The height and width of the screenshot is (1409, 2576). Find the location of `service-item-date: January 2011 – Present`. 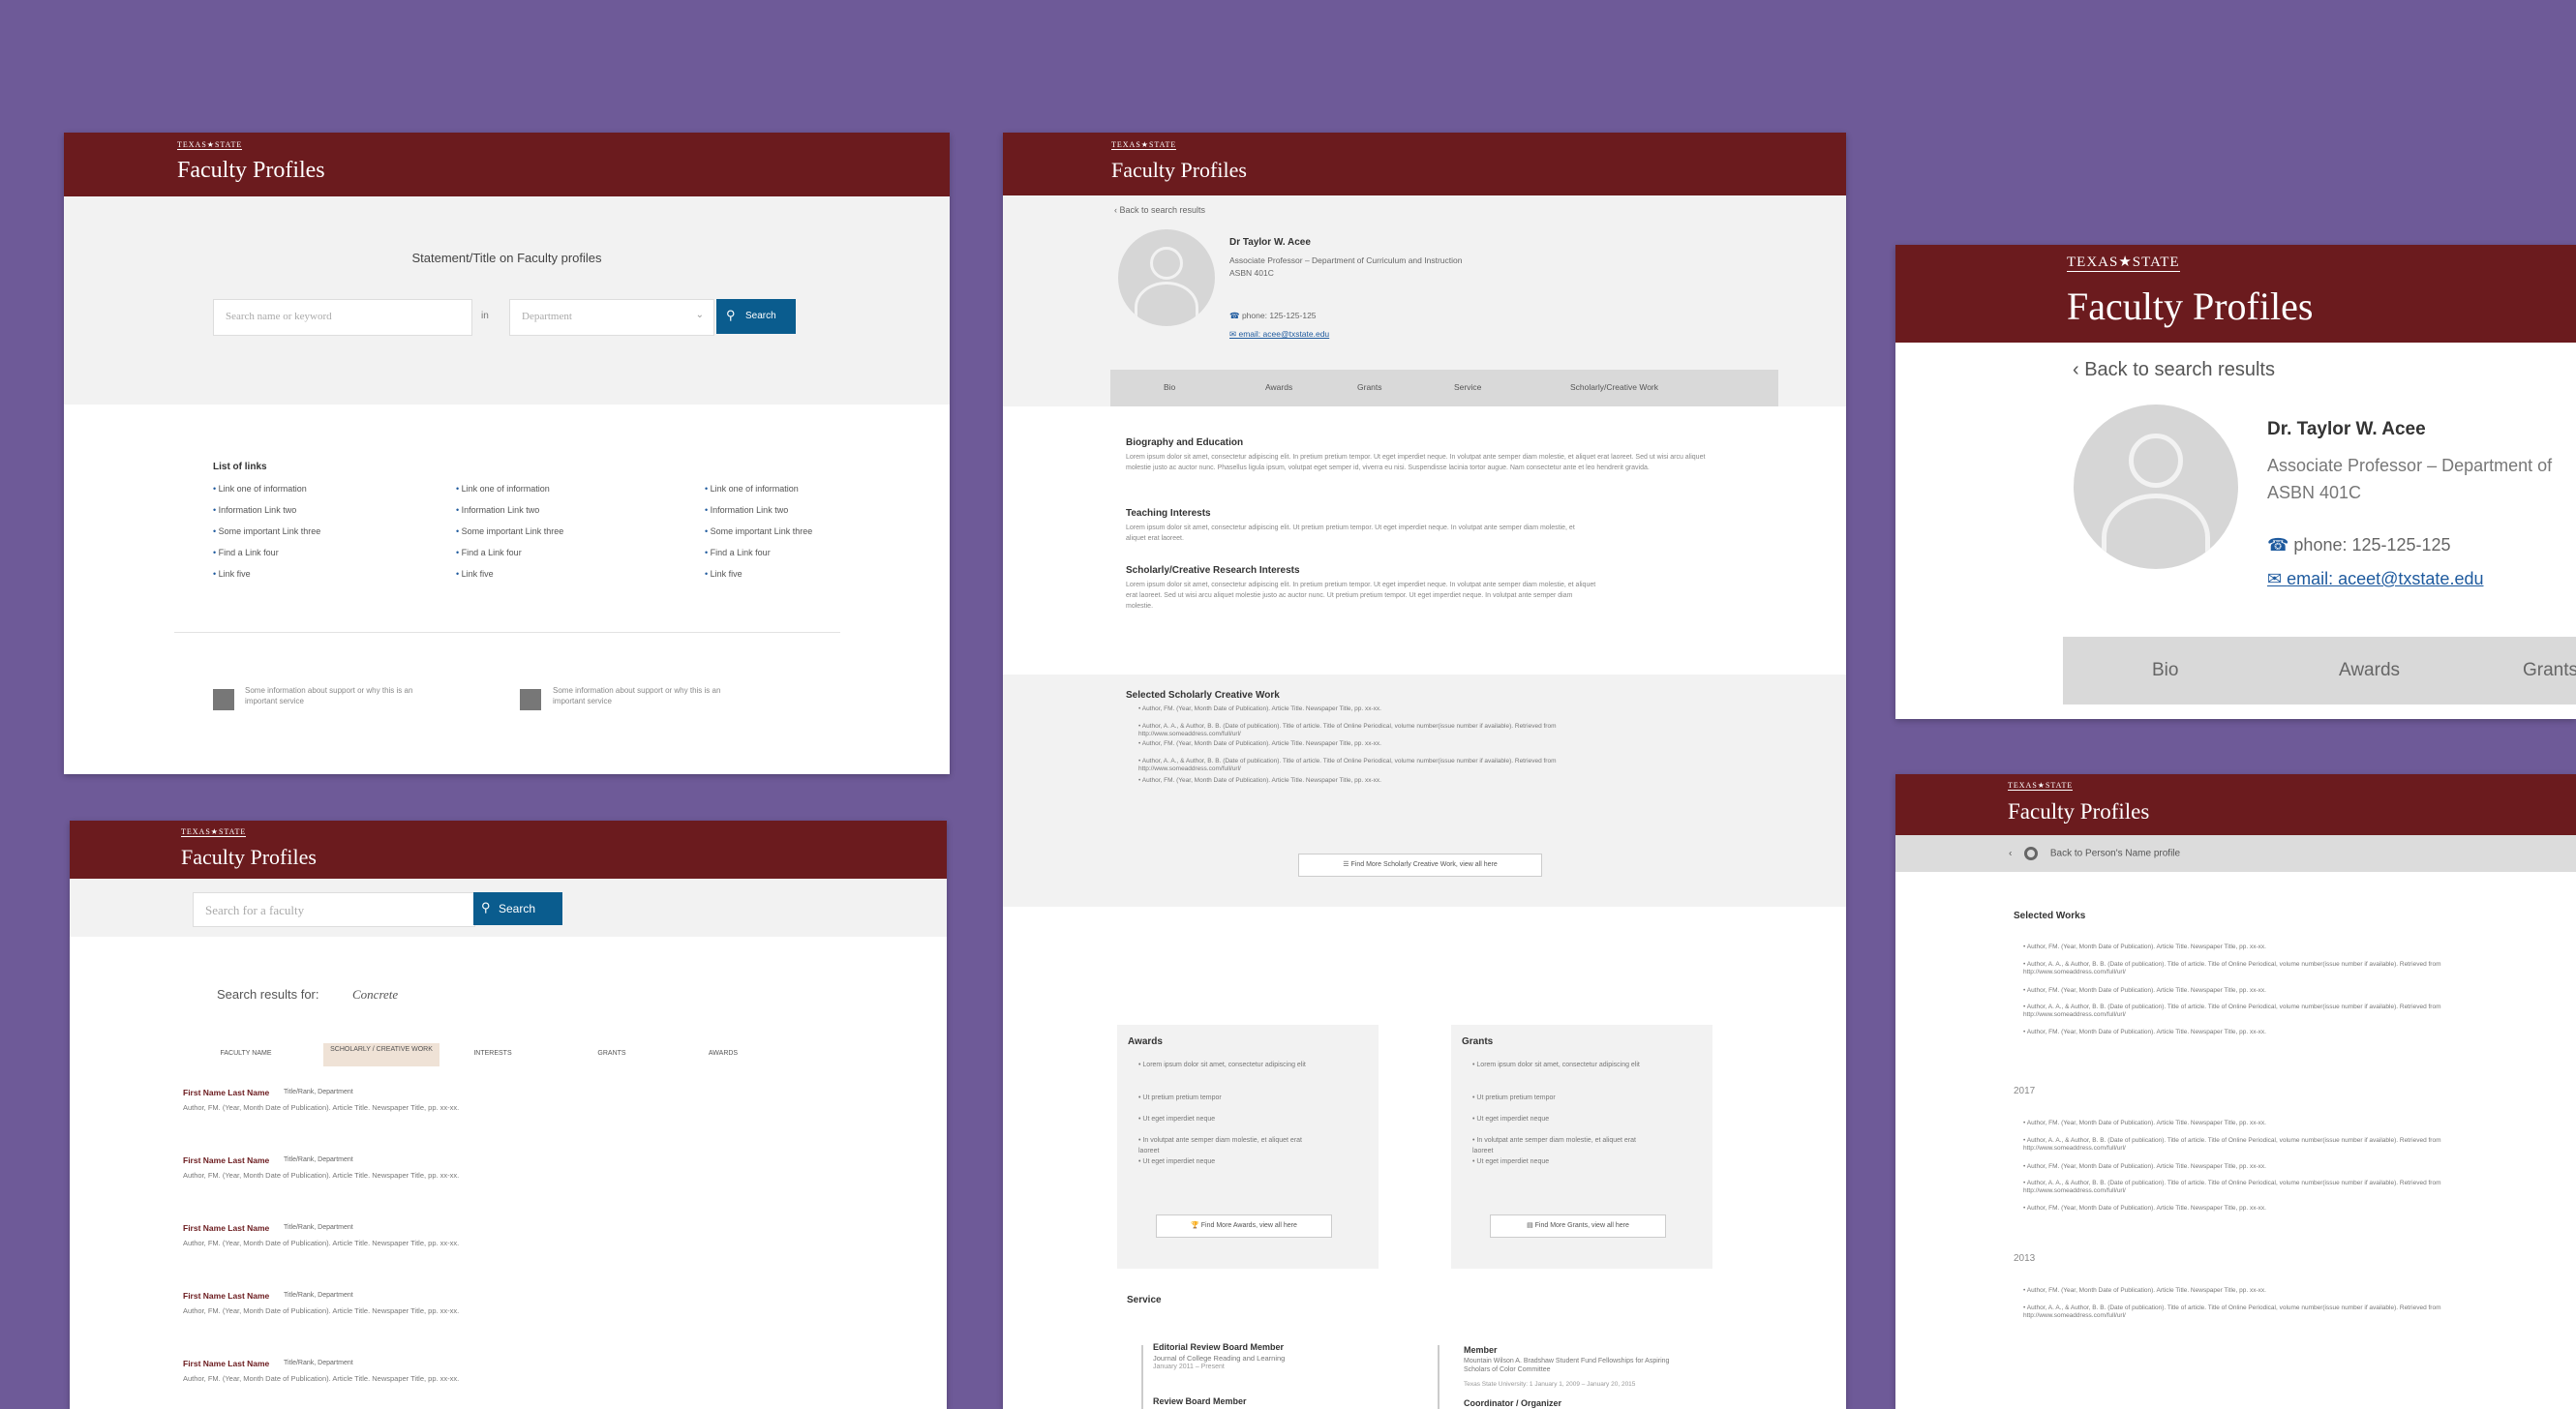

service-item-date: January 2011 – Present is located at coordinates (1189, 1367).